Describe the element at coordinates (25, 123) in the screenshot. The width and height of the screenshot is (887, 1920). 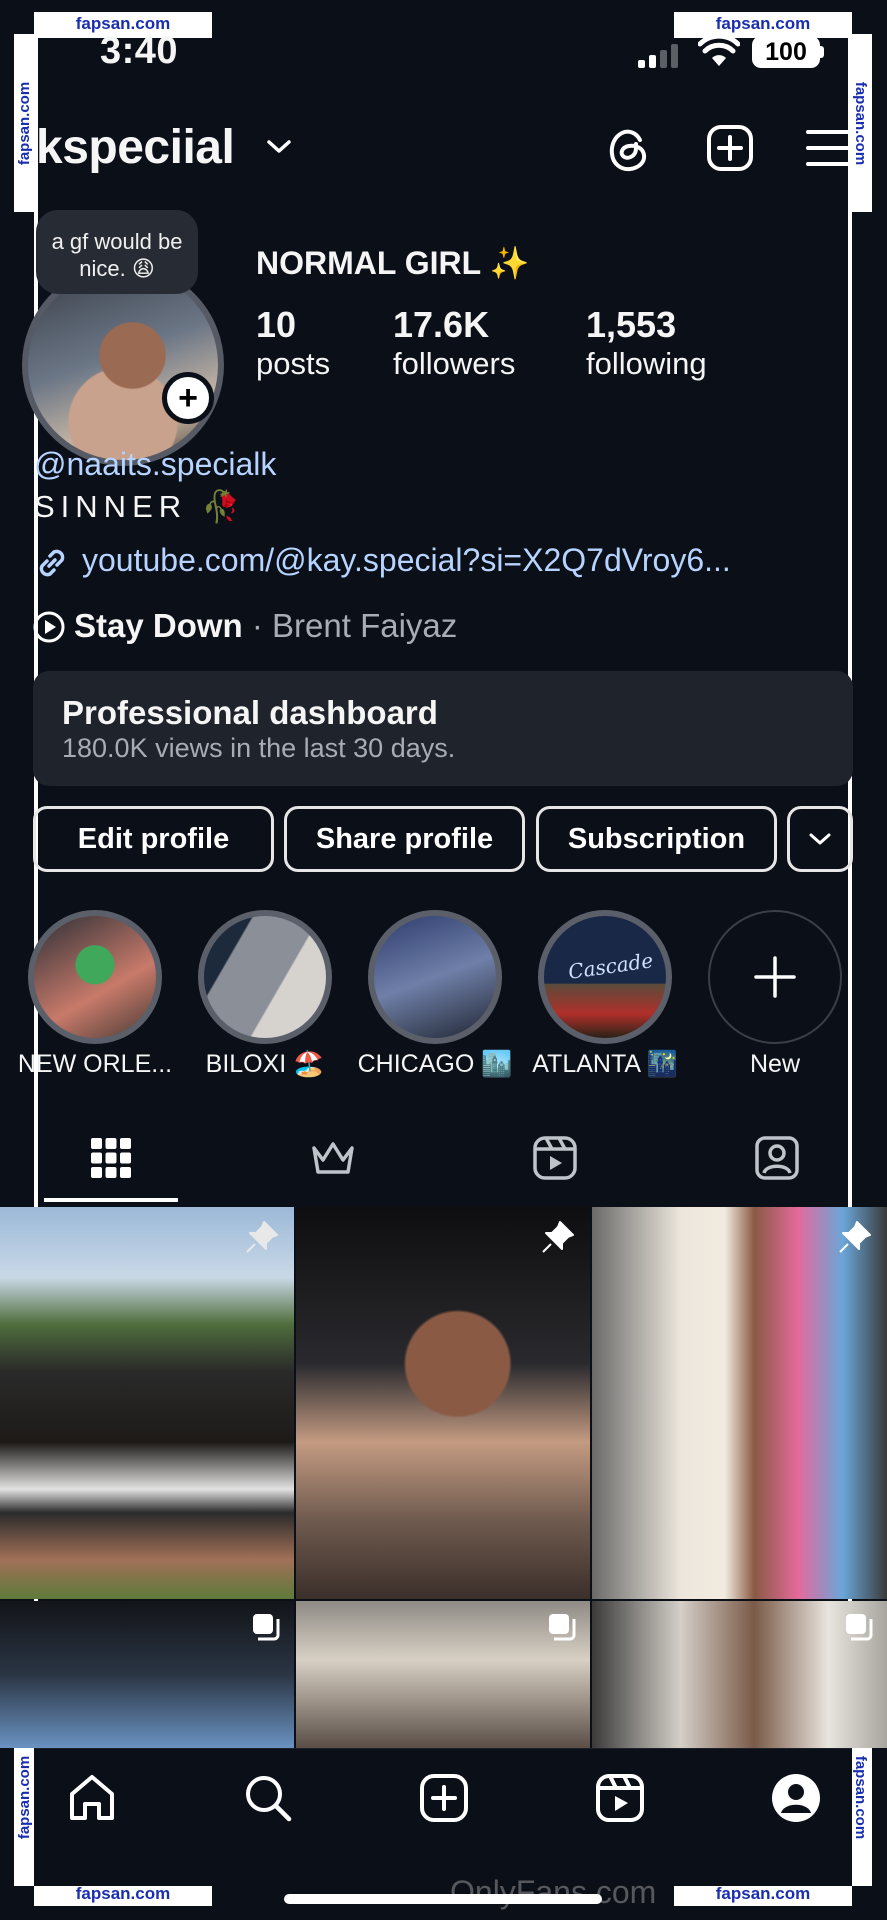
I see `watermark-left-top: fapsan.com` at that location.